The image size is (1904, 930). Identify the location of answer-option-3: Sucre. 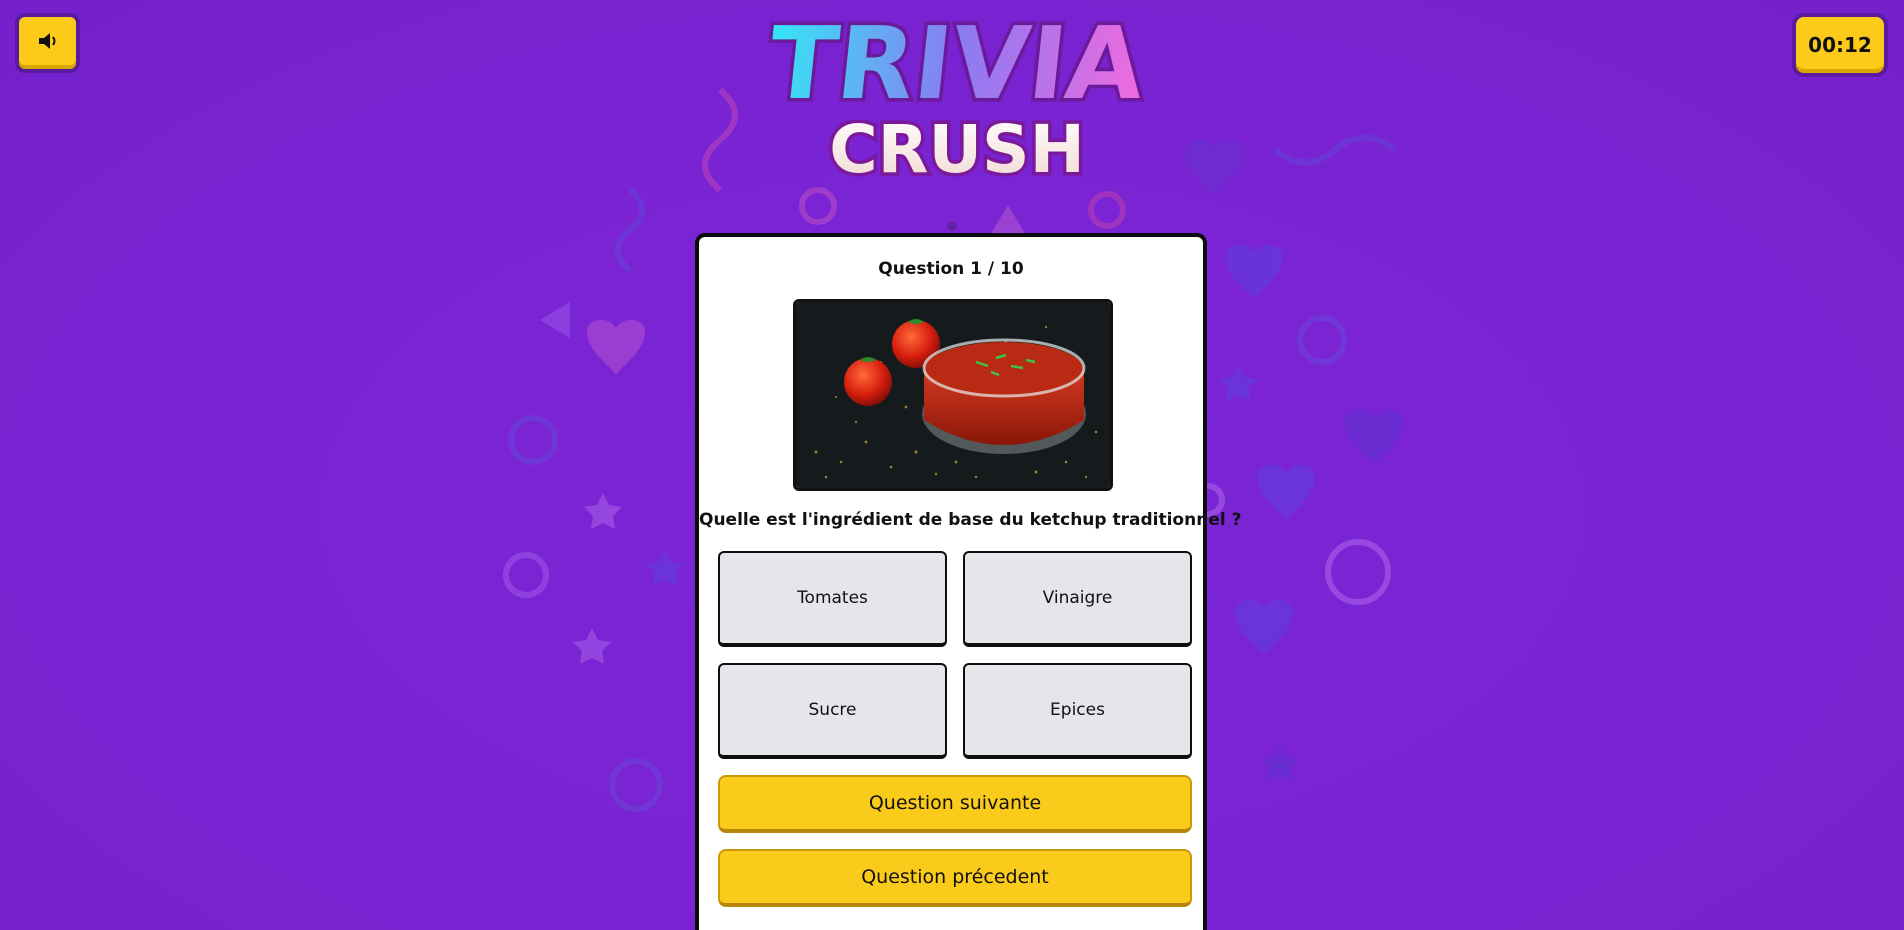
(832, 711).